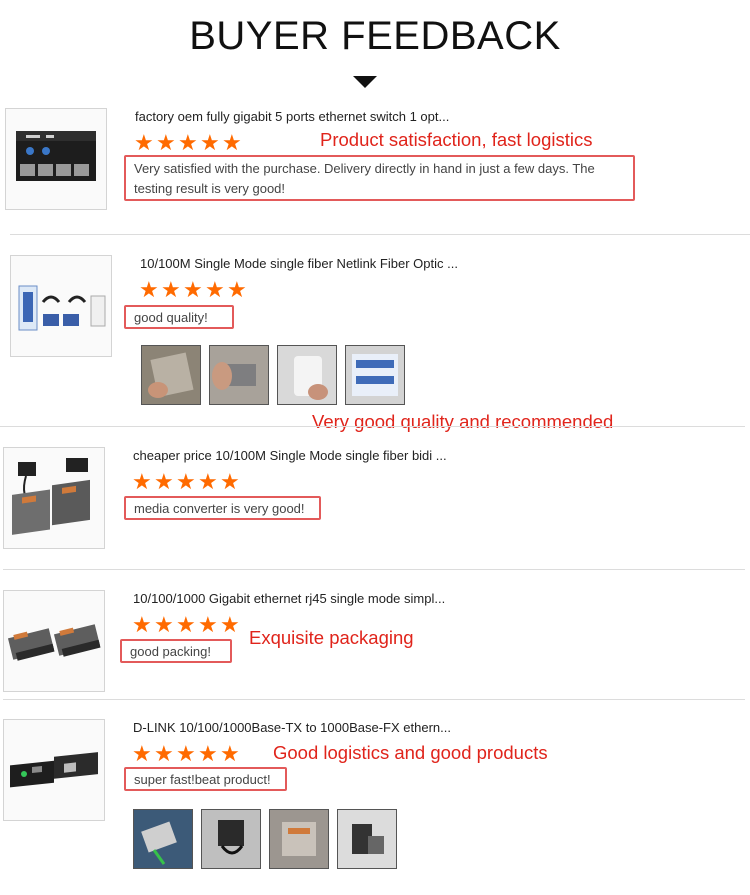 This screenshot has width=750, height=895. What do you see at coordinates (410, 752) in the screenshot?
I see `annotation-text: Good logistics and good products` at bounding box center [410, 752].